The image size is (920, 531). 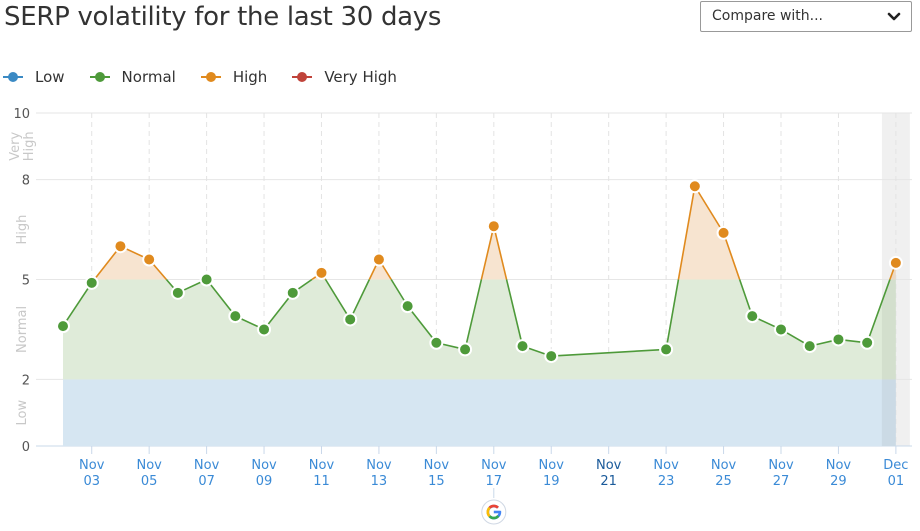 What do you see at coordinates (13, 77) in the screenshot?
I see `legend-low-marker-icon` at bounding box center [13, 77].